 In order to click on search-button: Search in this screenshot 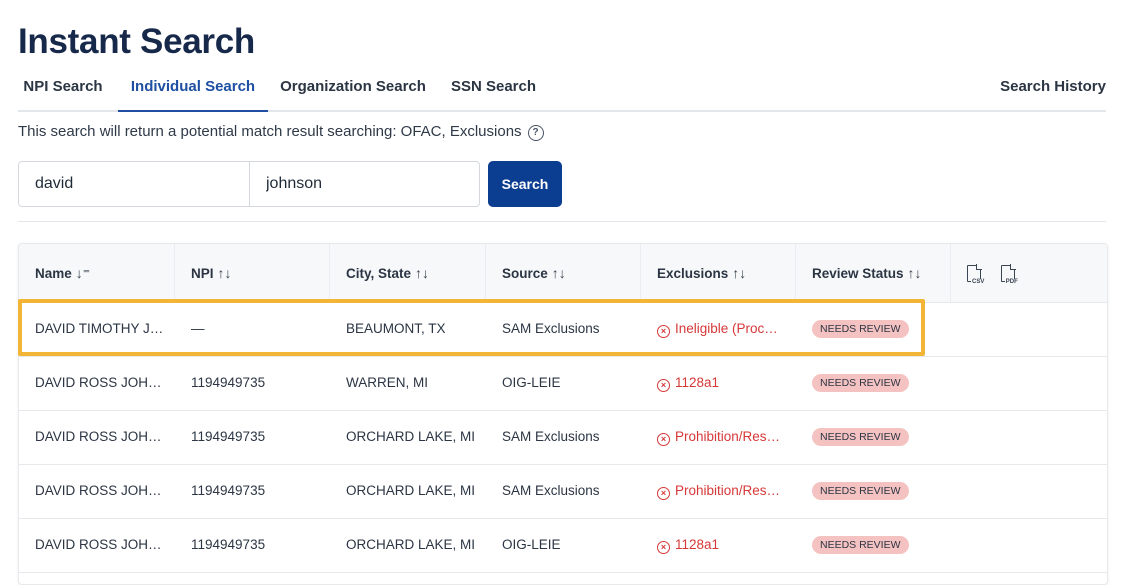, I will do `click(525, 184)`.